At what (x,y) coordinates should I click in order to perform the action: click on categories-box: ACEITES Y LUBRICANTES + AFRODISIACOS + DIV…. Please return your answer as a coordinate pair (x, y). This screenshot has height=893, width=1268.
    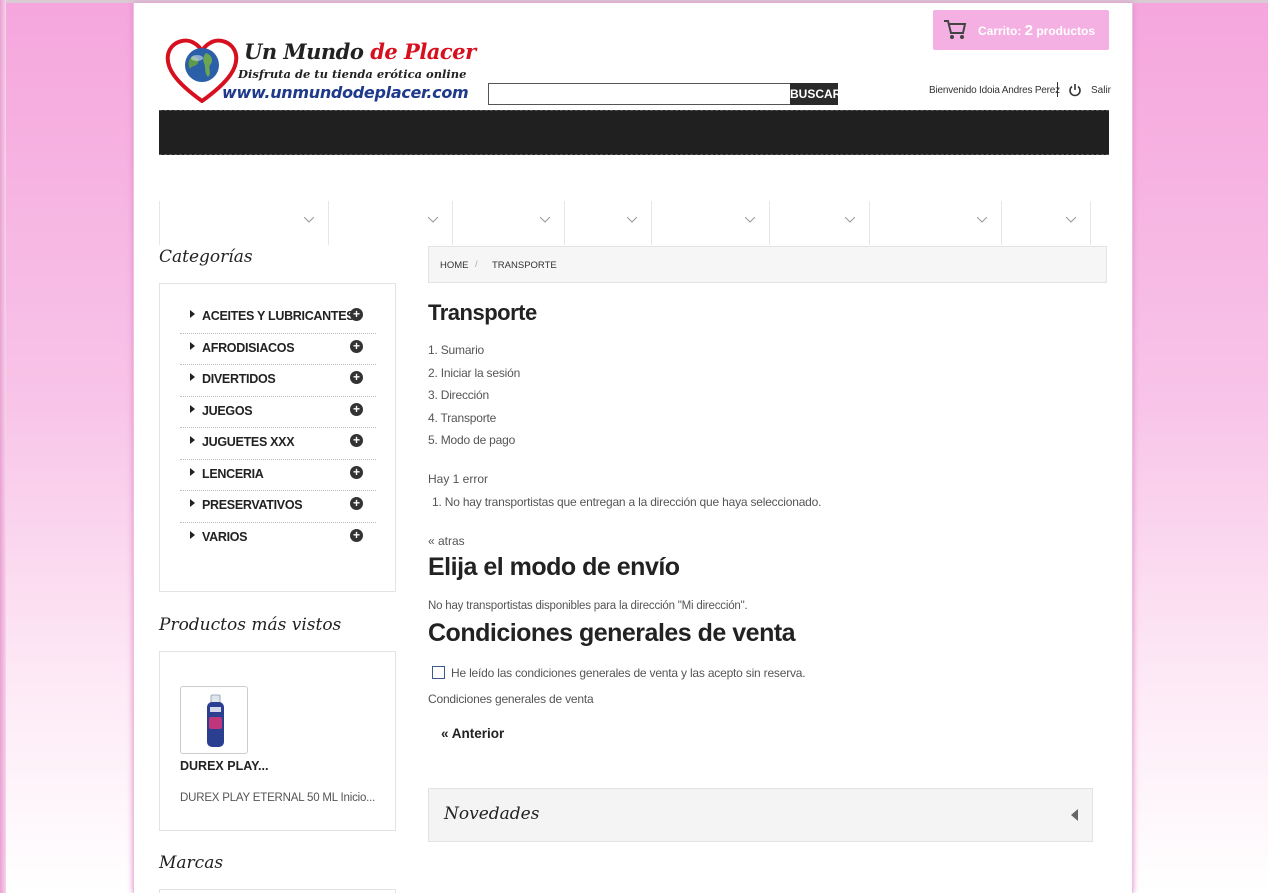
    Looking at the image, I should click on (277, 437).